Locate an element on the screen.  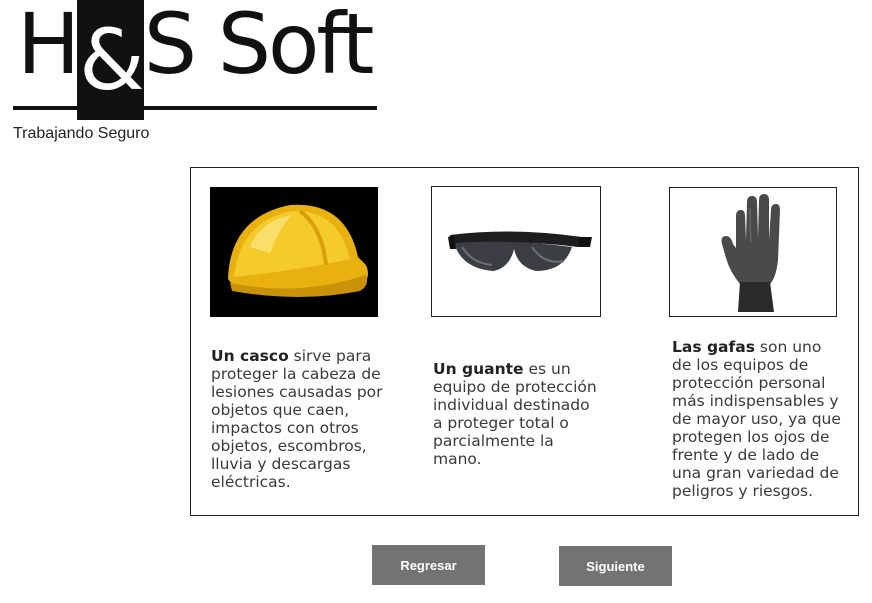
next-button: Siguiente is located at coordinates (615, 566).